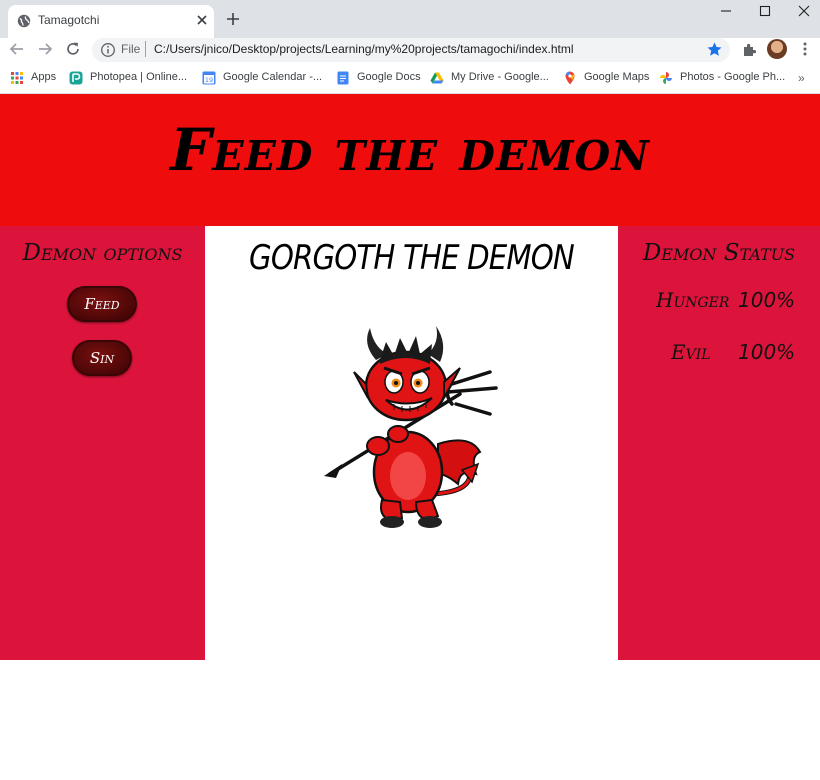 The image size is (820, 780). Describe the element at coordinates (617, 77) in the screenshot. I see `bookmark-label: Google Maps` at that location.